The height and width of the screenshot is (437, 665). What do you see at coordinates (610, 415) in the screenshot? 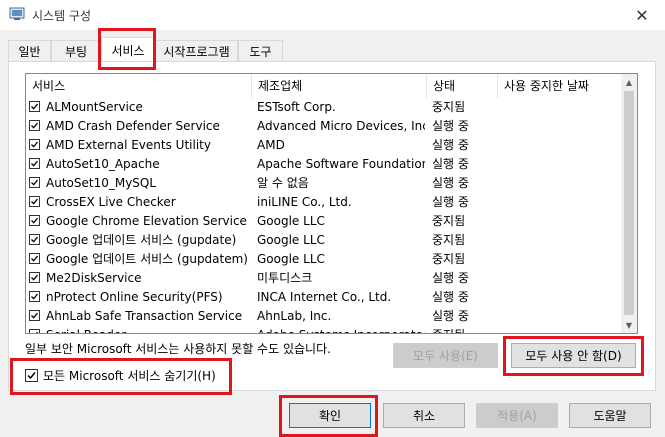
I see `help-button: 도움말` at bounding box center [610, 415].